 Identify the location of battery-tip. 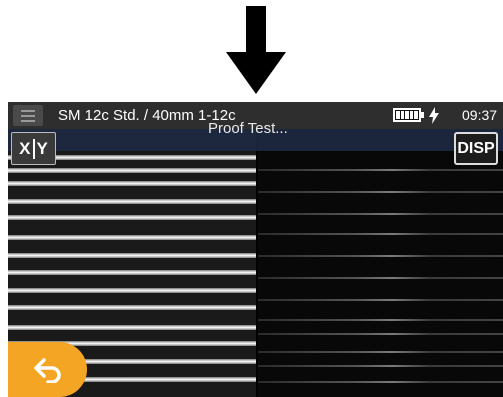
(422, 115).